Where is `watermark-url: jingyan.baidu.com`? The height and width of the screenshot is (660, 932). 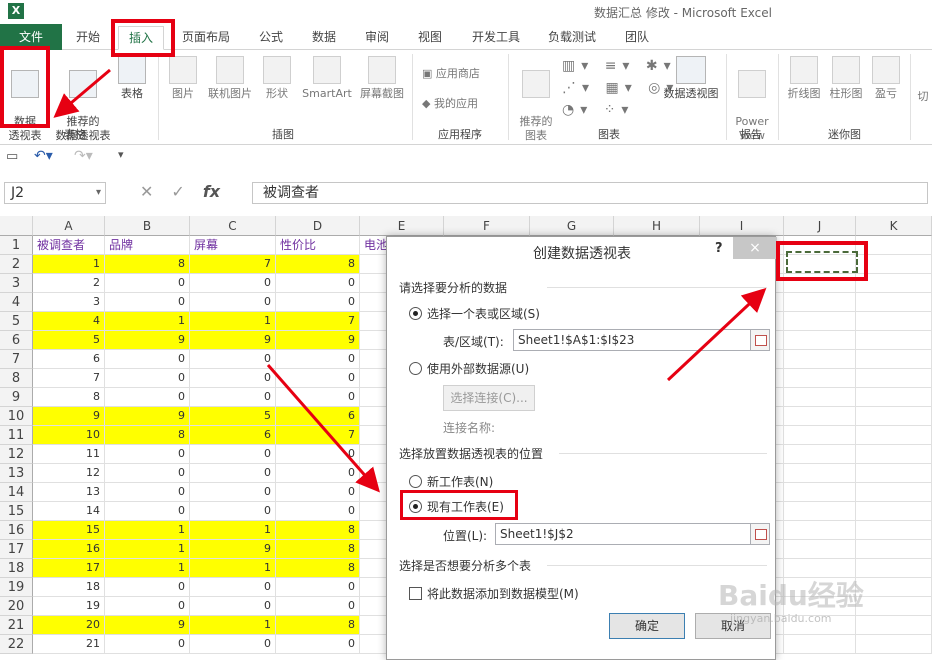
watermark-url: jingyan.baidu.com is located at coordinates (781, 618).